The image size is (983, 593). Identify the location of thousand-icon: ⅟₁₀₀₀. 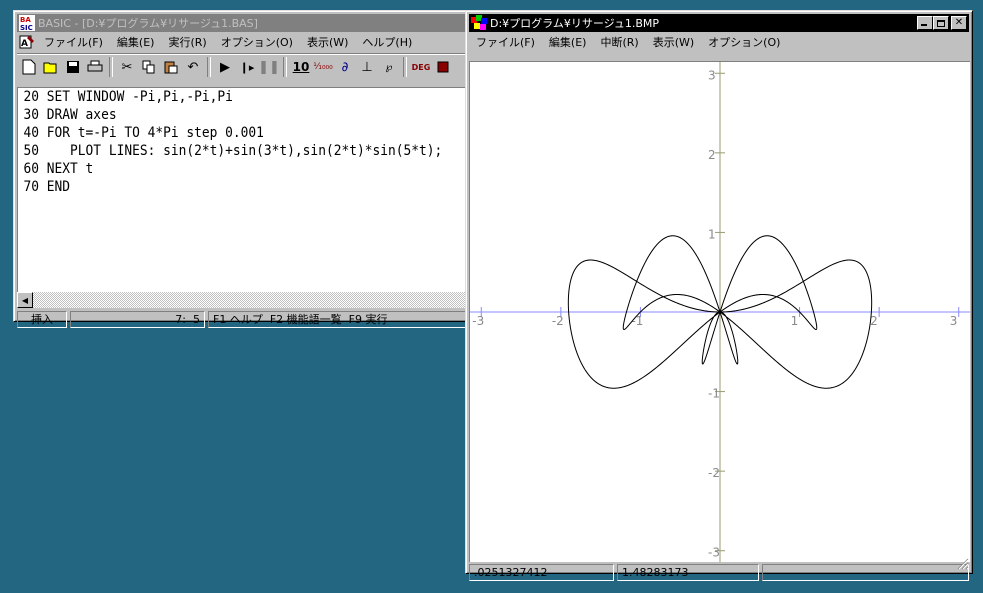
(323, 67).